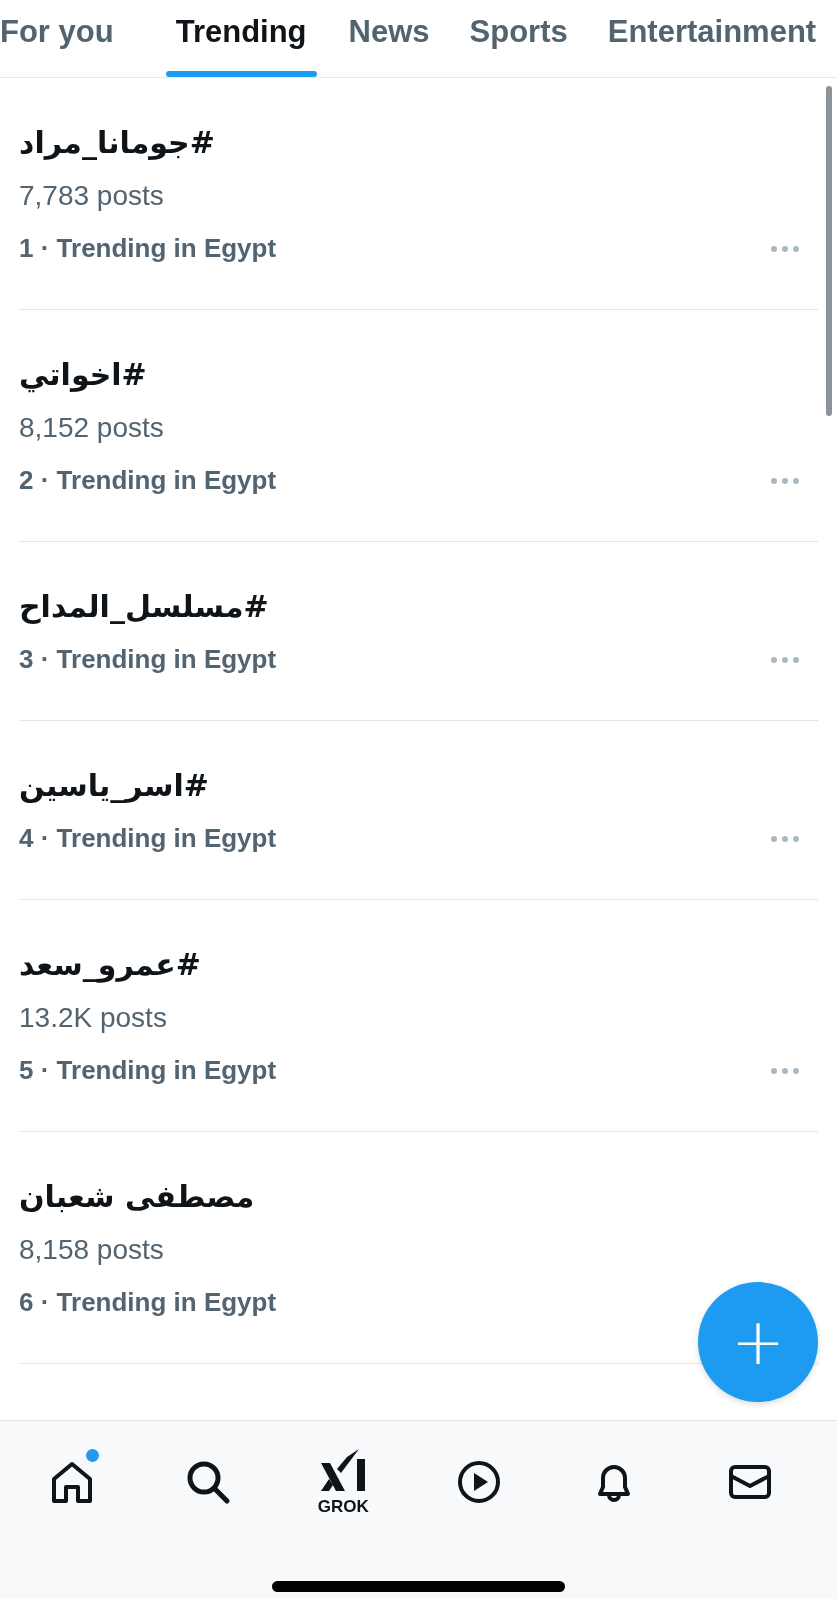 The width and height of the screenshot is (837, 1599). I want to click on trend-title: #اخواتي, so click(83, 374).